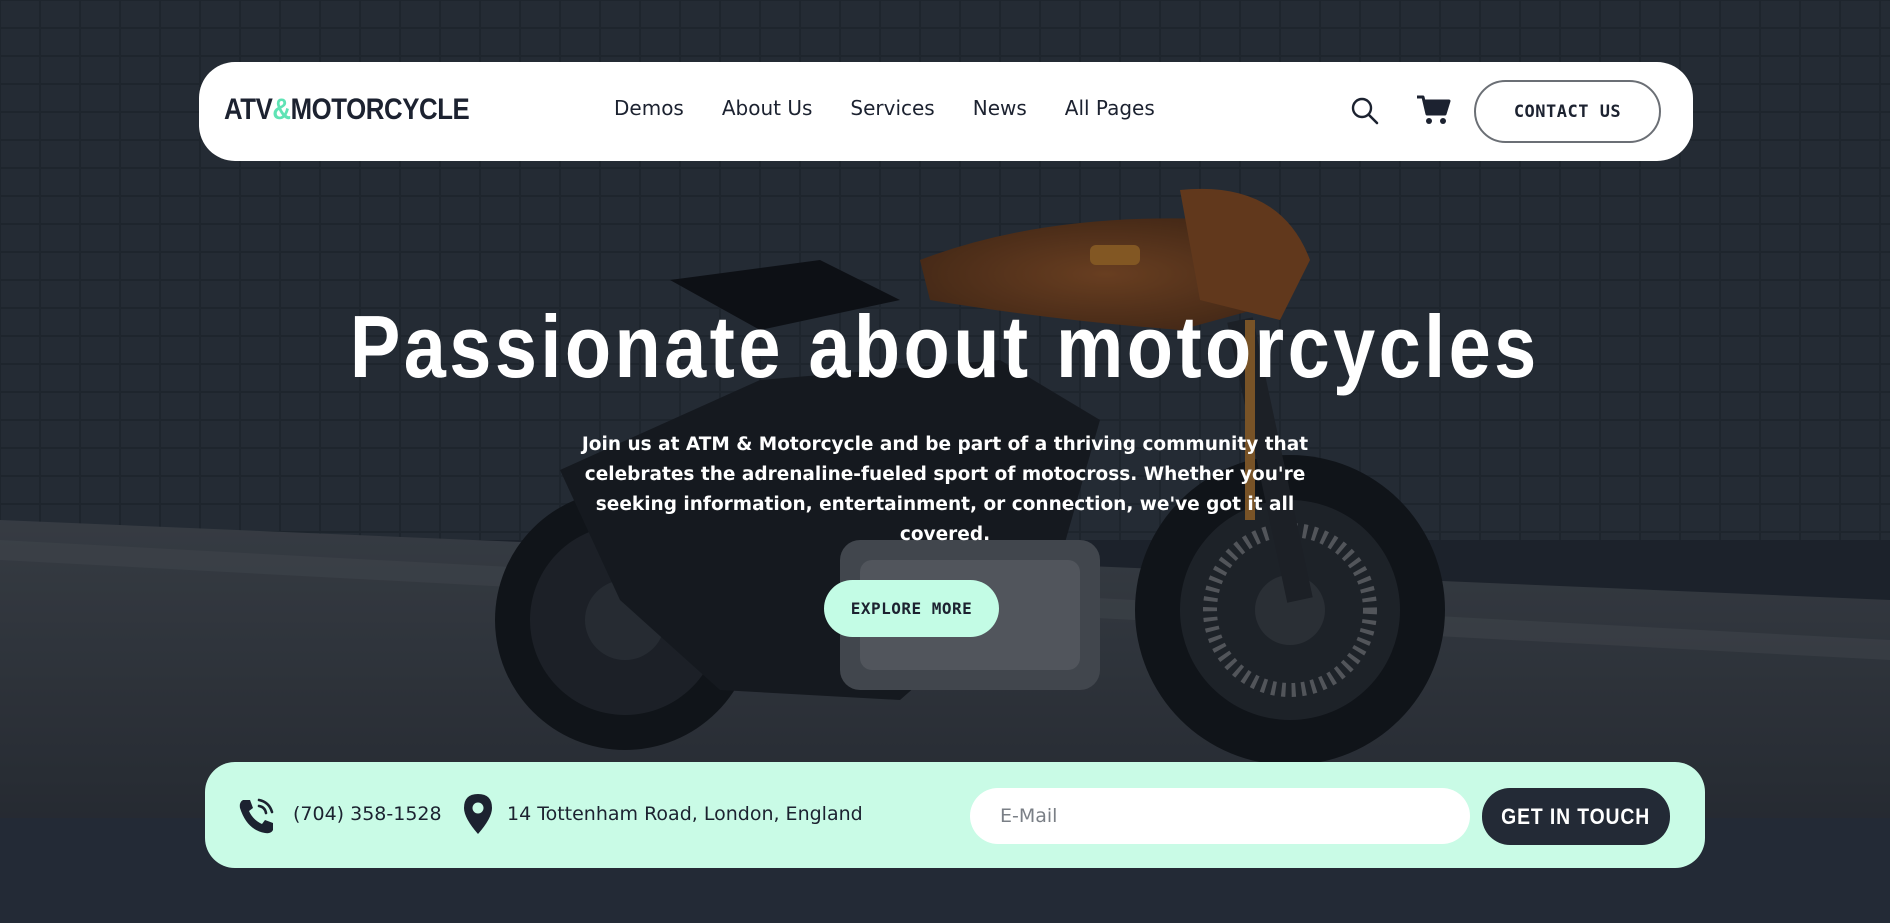  Describe the element at coordinates (367, 814) in the screenshot. I see `phone-number: (704) 358-1528` at that location.